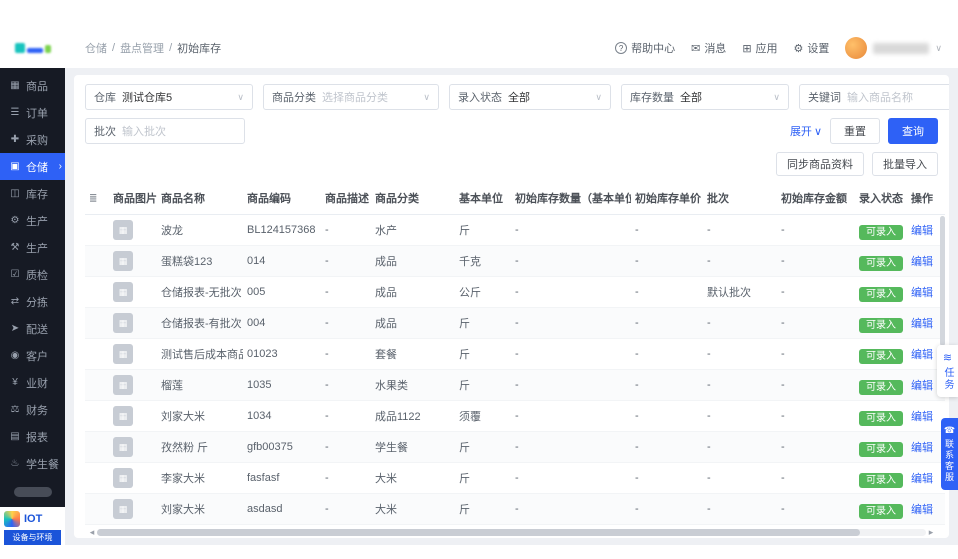 Image resolution: width=958 pixels, height=559 pixels. Describe the element at coordinates (32, 85) in the screenshot. I see `sidebar-item-goods: ▦ 商品` at that location.